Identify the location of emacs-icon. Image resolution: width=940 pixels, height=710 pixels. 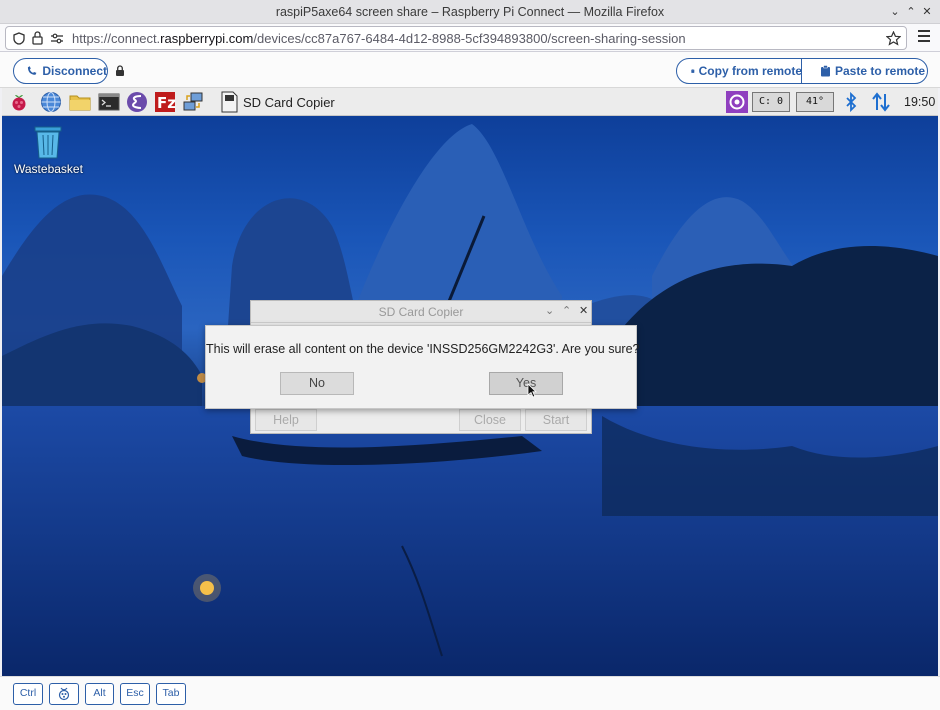
(137, 102).